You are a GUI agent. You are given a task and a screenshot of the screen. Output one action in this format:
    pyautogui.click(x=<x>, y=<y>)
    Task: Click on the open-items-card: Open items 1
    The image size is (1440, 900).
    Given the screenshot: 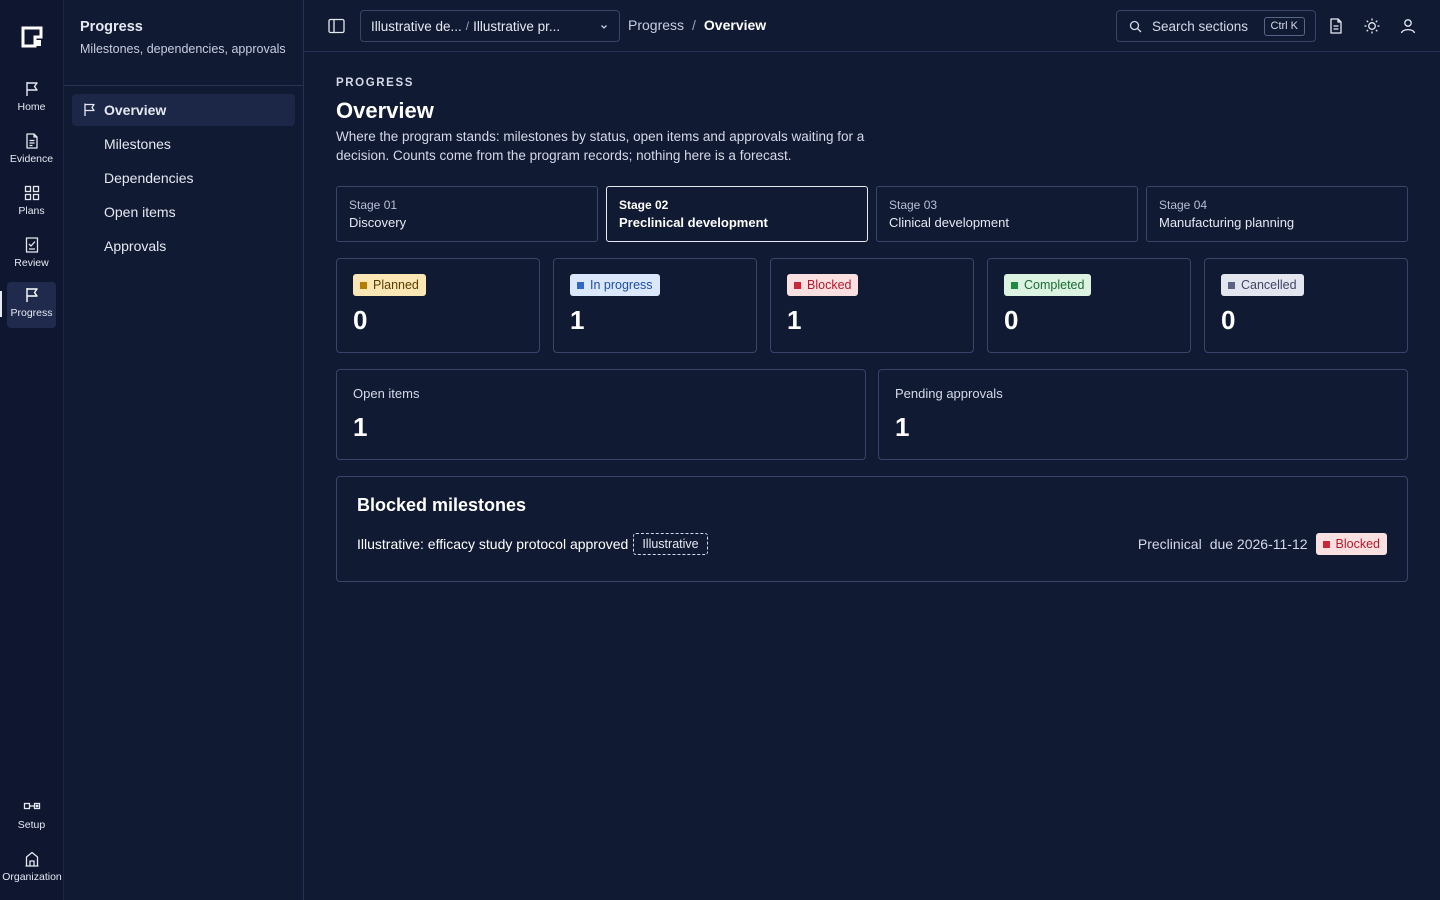 What is the action you would take?
    pyautogui.click(x=601, y=414)
    